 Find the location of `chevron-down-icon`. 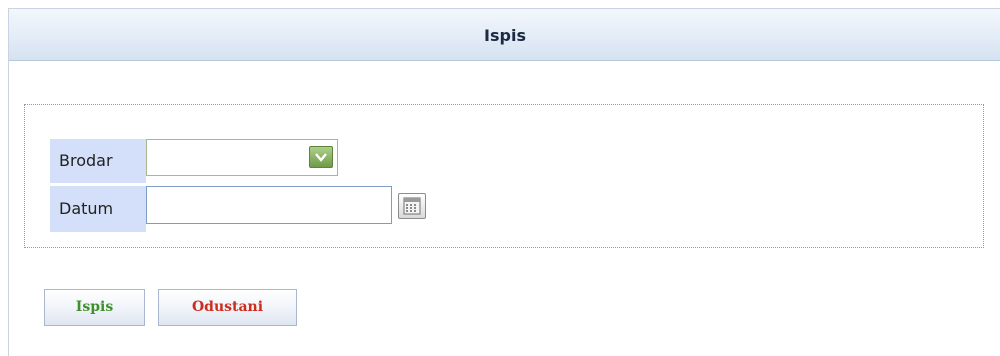

chevron-down-icon is located at coordinates (321, 157).